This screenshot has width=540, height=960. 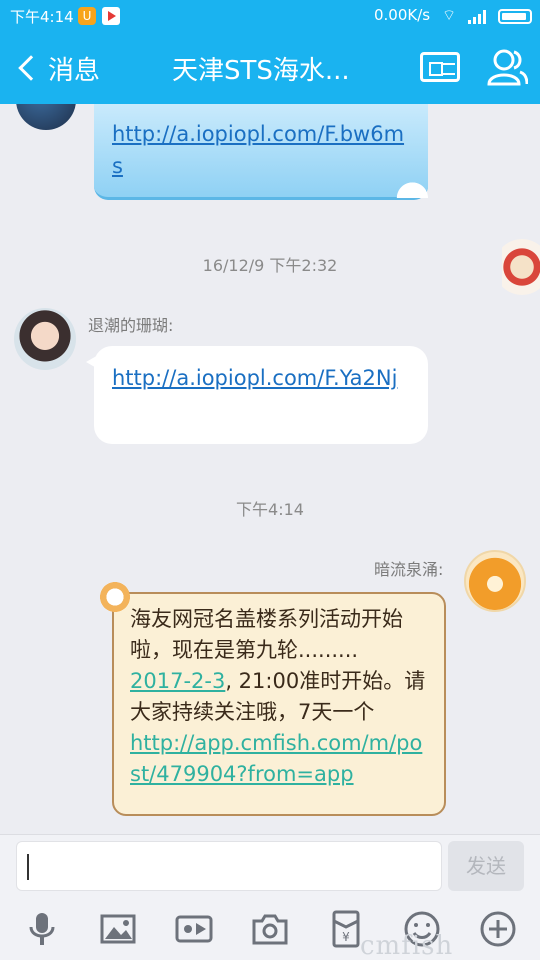 I want to click on message-input, so click(x=229, y=866).